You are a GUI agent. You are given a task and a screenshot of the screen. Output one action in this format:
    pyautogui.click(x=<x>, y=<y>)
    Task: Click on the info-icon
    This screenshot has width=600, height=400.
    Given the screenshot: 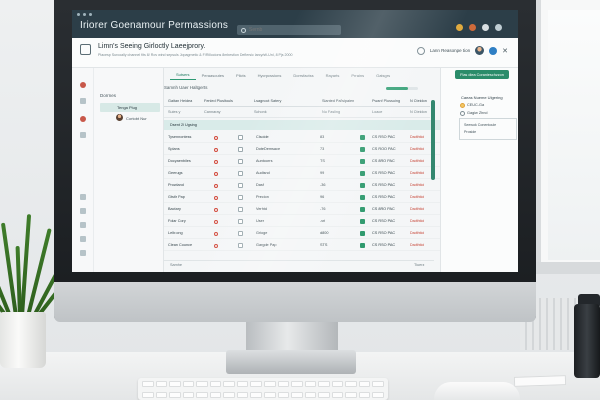 What is the action you would take?
    pyautogui.click(x=420, y=50)
    